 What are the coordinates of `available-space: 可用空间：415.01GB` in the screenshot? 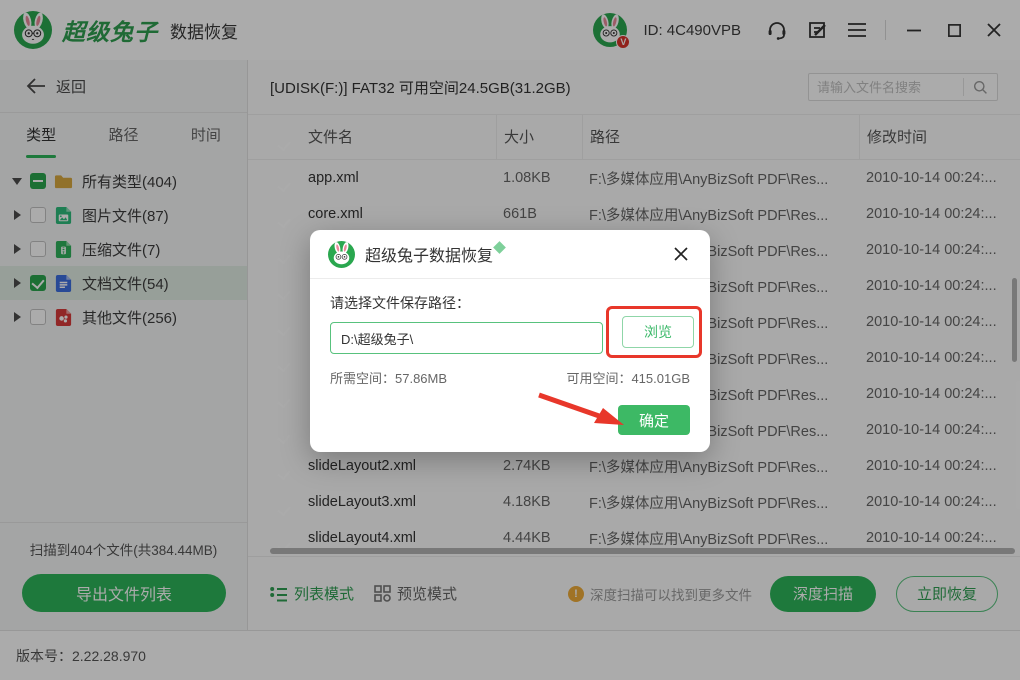 It's located at (628, 378).